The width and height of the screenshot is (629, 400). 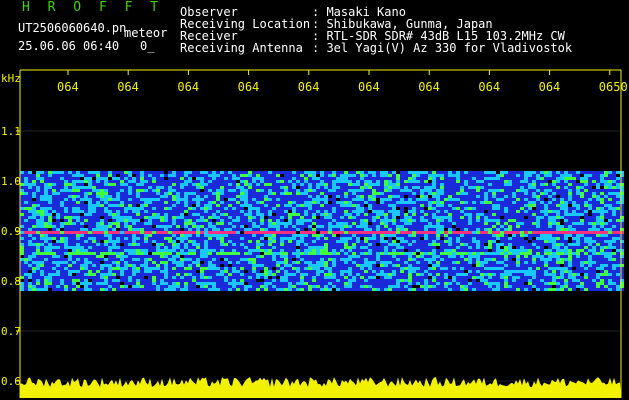 What do you see at coordinates (11, 381) in the screenshot?
I see `y-tick-label: 0.6` at bounding box center [11, 381].